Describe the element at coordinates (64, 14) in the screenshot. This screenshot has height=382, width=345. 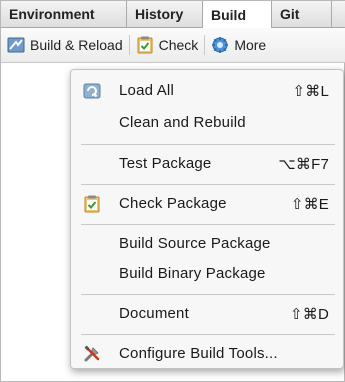
I see `tab-environment: Environment` at that location.